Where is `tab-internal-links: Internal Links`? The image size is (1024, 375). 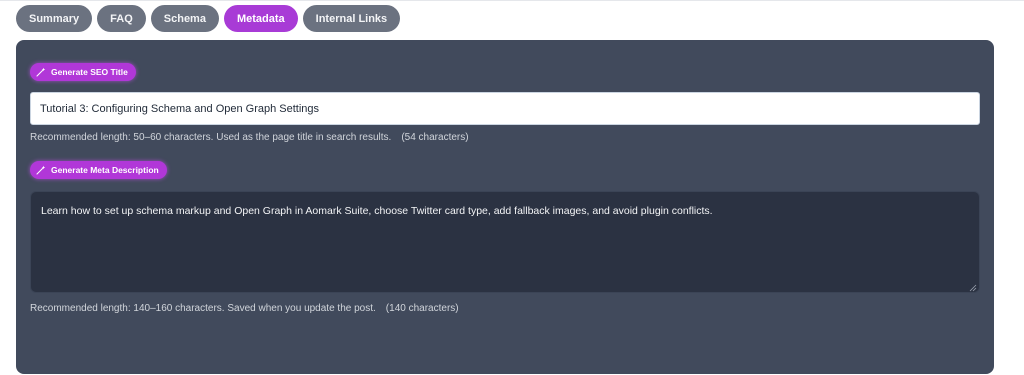
tab-internal-links: Internal Links is located at coordinates (351, 18).